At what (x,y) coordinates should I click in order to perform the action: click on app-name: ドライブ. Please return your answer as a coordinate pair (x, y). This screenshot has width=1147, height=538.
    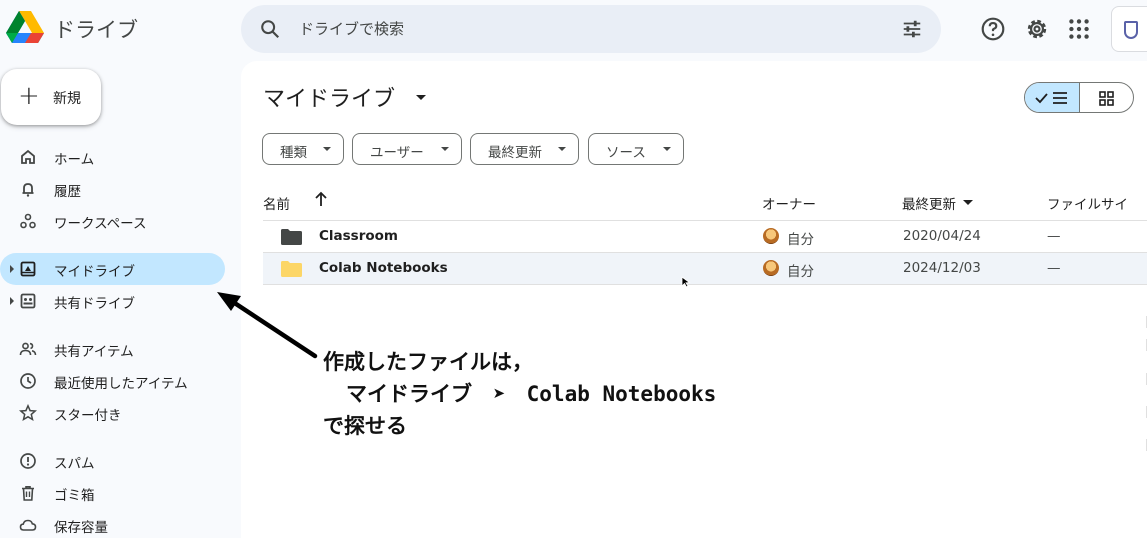
    Looking at the image, I should click on (96, 29).